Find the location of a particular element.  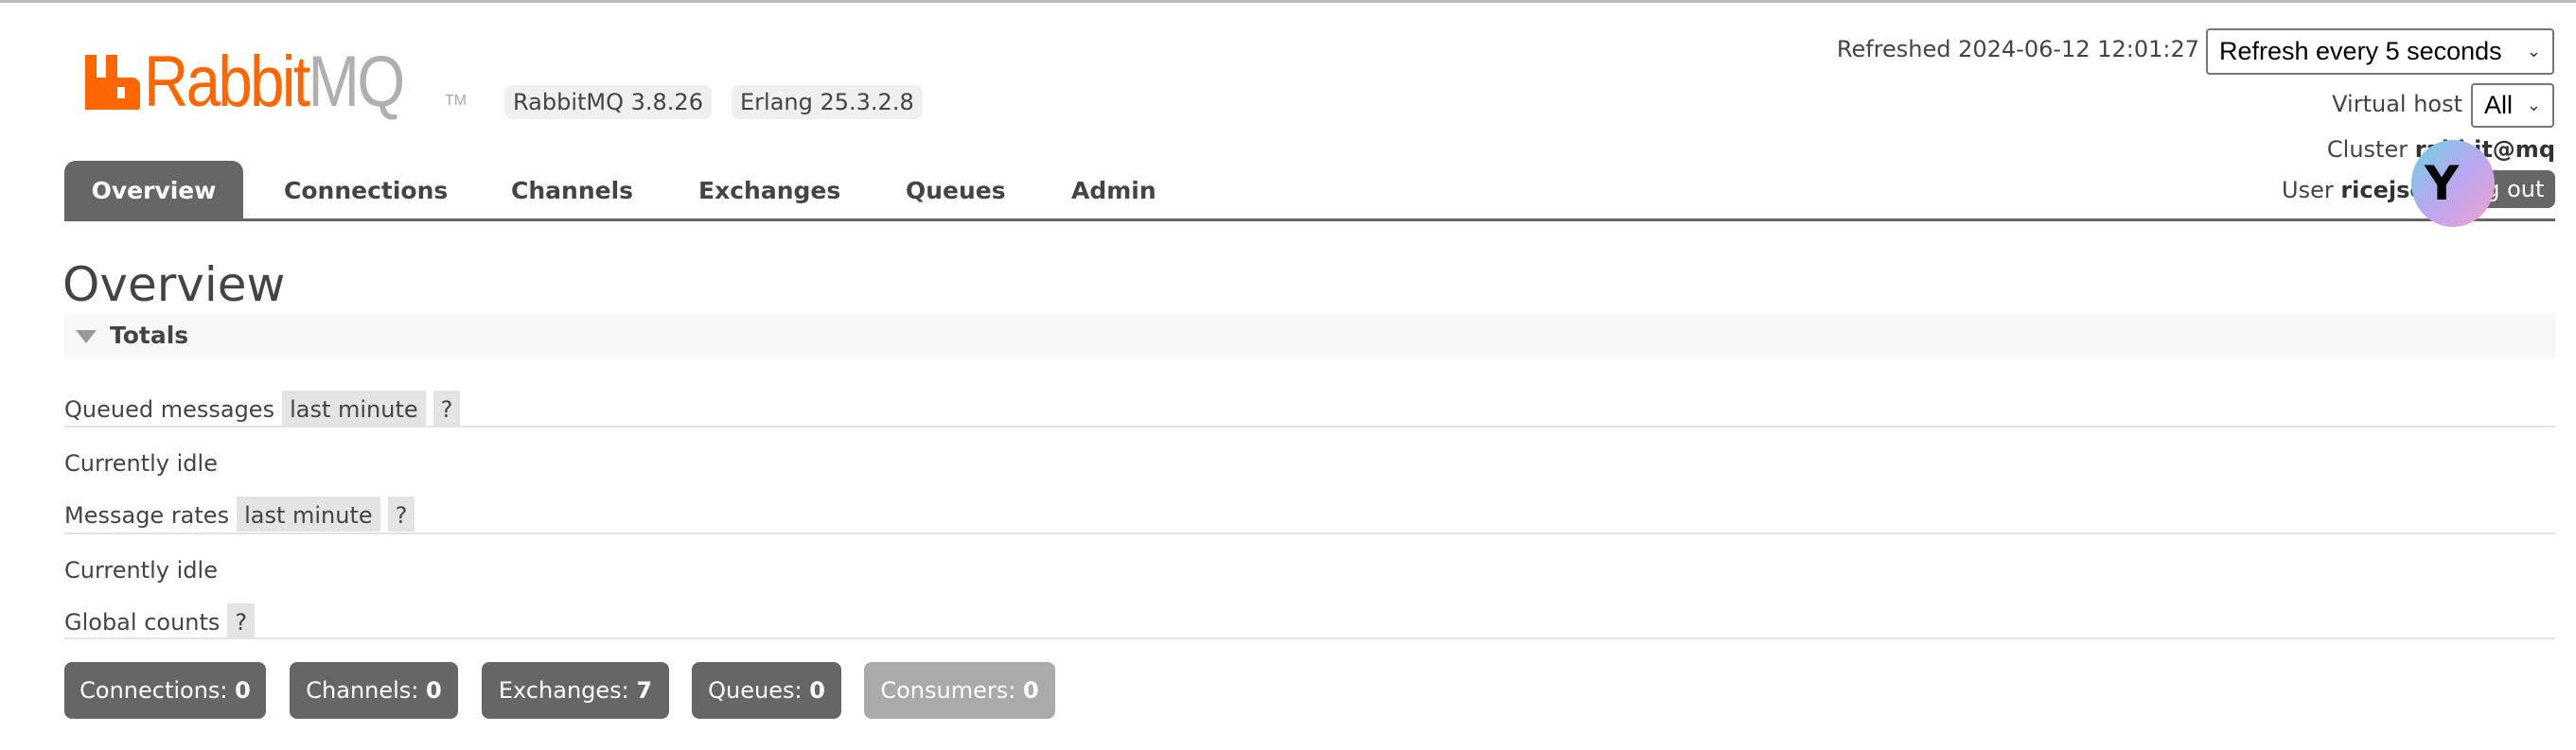

logo-text-rabbit: Rabbit is located at coordinates (227, 82).